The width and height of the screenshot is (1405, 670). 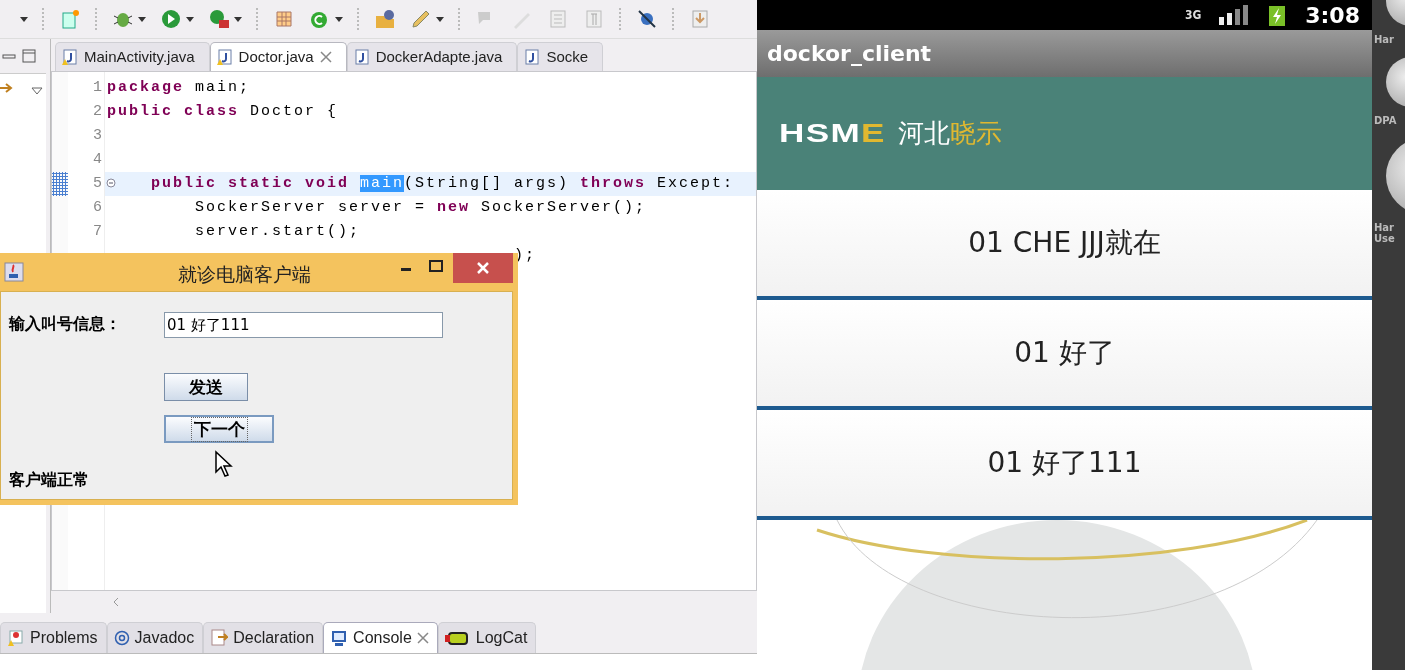 What do you see at coordinates (97, 87) in the screenshot?
I see `line-number: 1` at bounding box center [97, 87].